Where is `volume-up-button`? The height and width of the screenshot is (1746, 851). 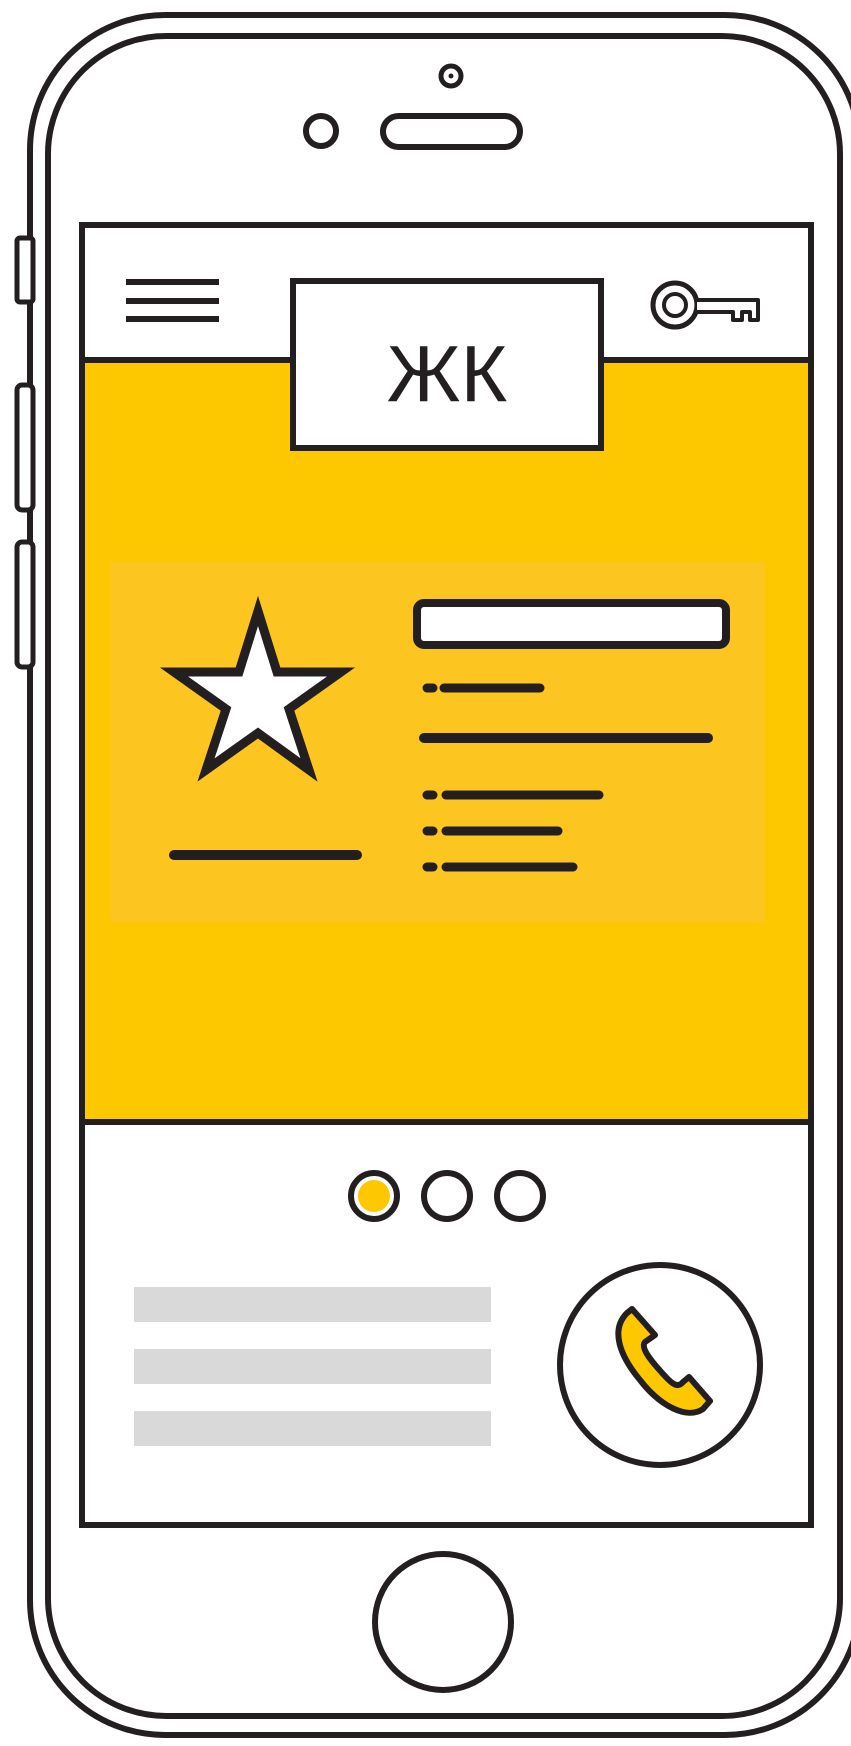 volume-up-button is located at coordinates (25, 447).